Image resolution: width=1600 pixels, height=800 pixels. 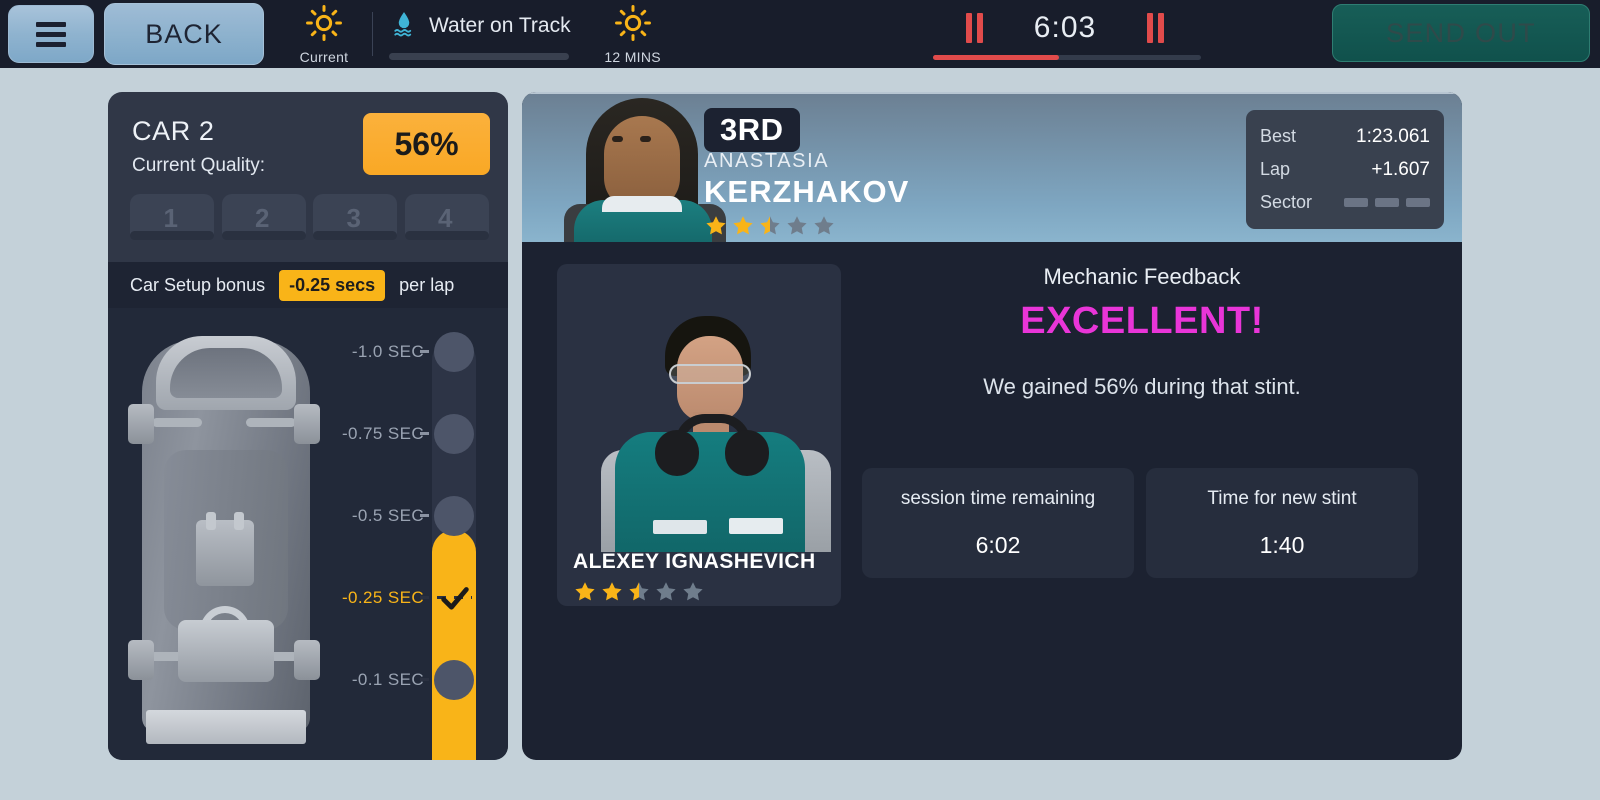 What do you see at coordinates (1286, 202) in the screenshot?
I see `timing-label: Sector` at bounding box center [1286, 202].